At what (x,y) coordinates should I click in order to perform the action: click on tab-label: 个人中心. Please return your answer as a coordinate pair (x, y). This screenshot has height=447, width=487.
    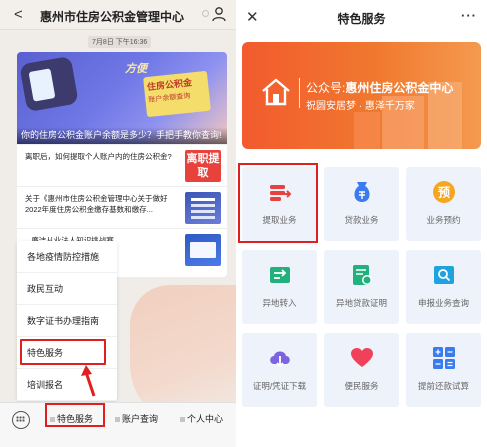
    Looking at the image, I should click on (205, 419).